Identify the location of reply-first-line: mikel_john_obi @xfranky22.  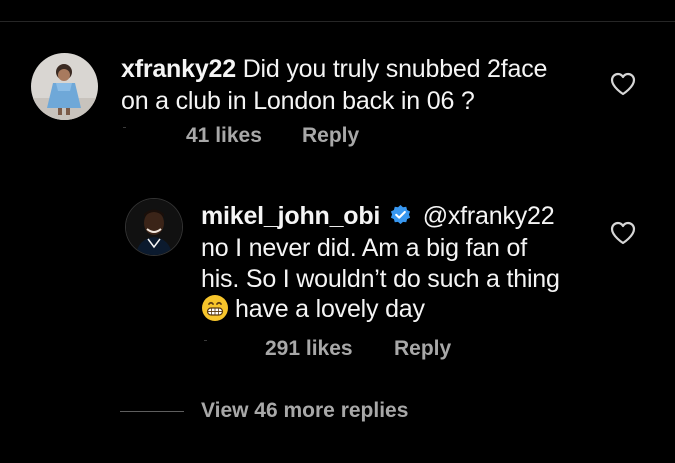
(378, 216).